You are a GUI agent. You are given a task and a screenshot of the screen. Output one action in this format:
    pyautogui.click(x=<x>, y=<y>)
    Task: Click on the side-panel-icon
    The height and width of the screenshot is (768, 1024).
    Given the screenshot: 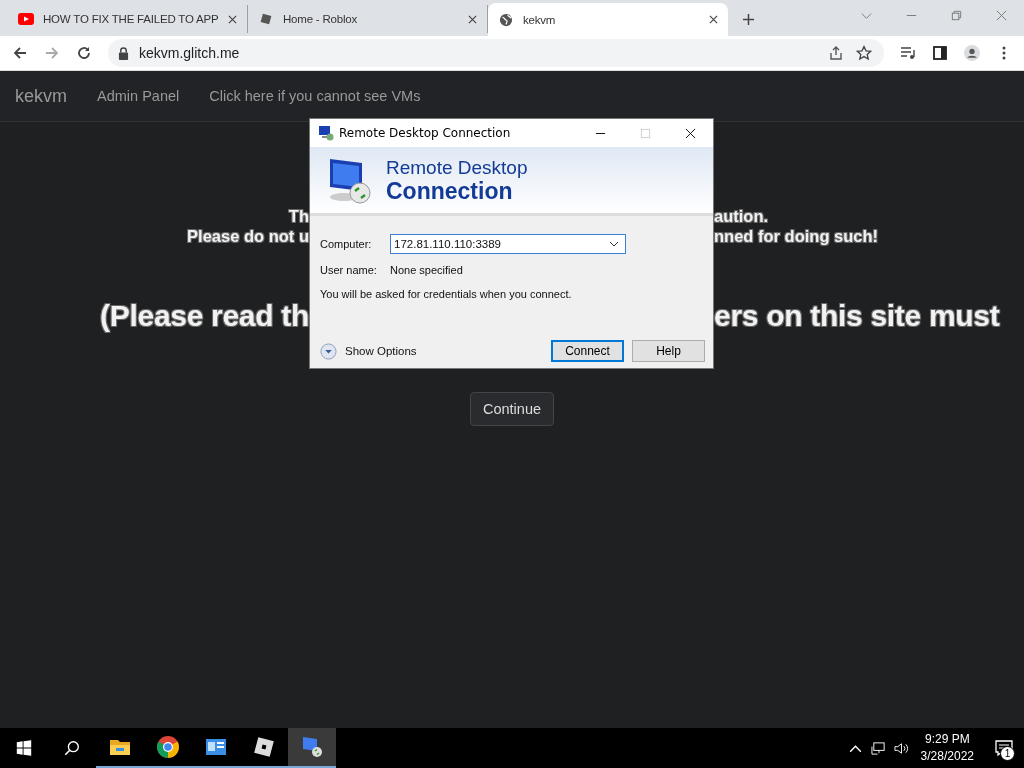 What is the action you would take?
    pyautogui.click(x=940, y=53)
    